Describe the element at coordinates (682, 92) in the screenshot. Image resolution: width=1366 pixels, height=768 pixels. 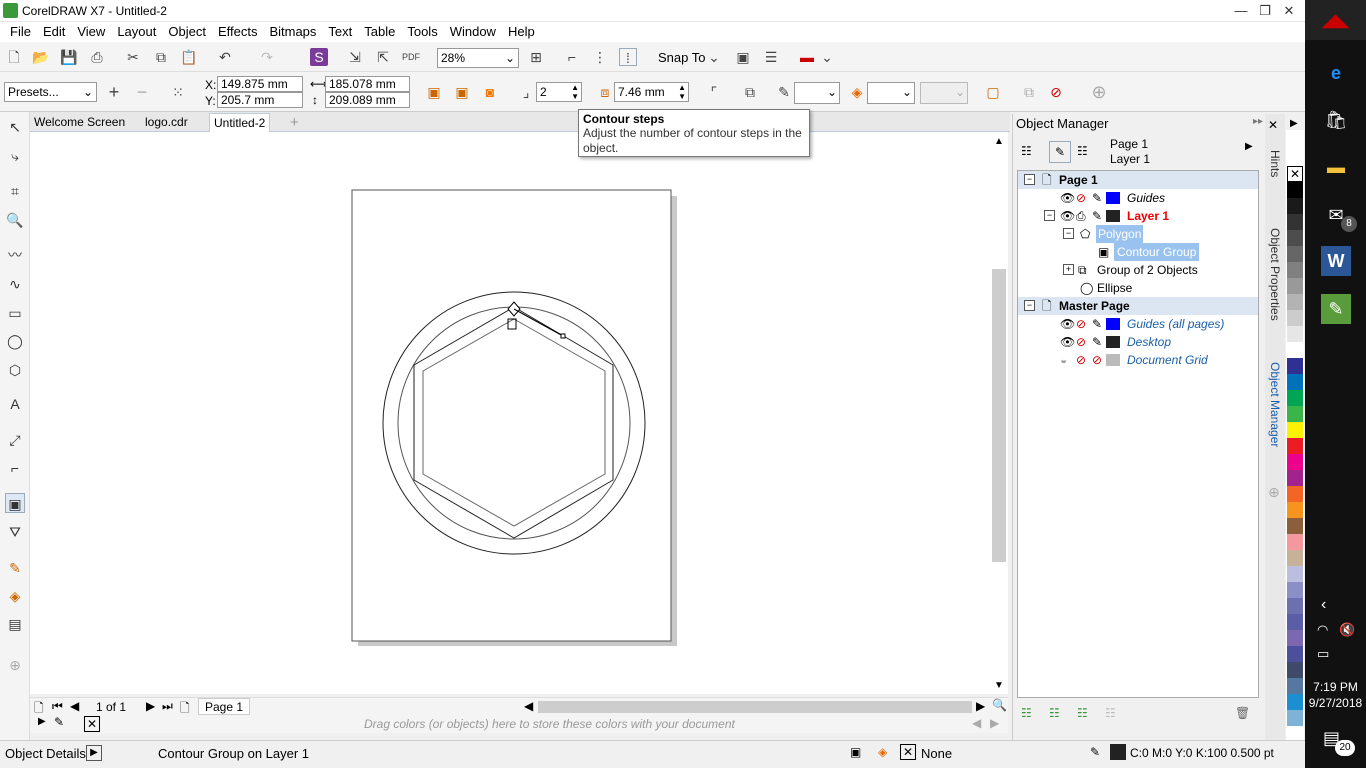
I see `spinner-icon: ▲ ▼` at that location.